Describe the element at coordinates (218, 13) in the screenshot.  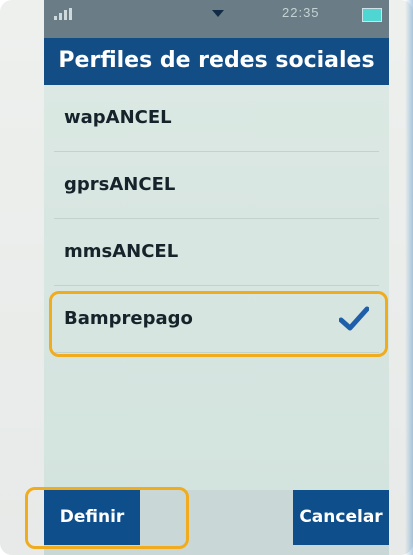
I see `dropdown-arrow-icon` at that location.